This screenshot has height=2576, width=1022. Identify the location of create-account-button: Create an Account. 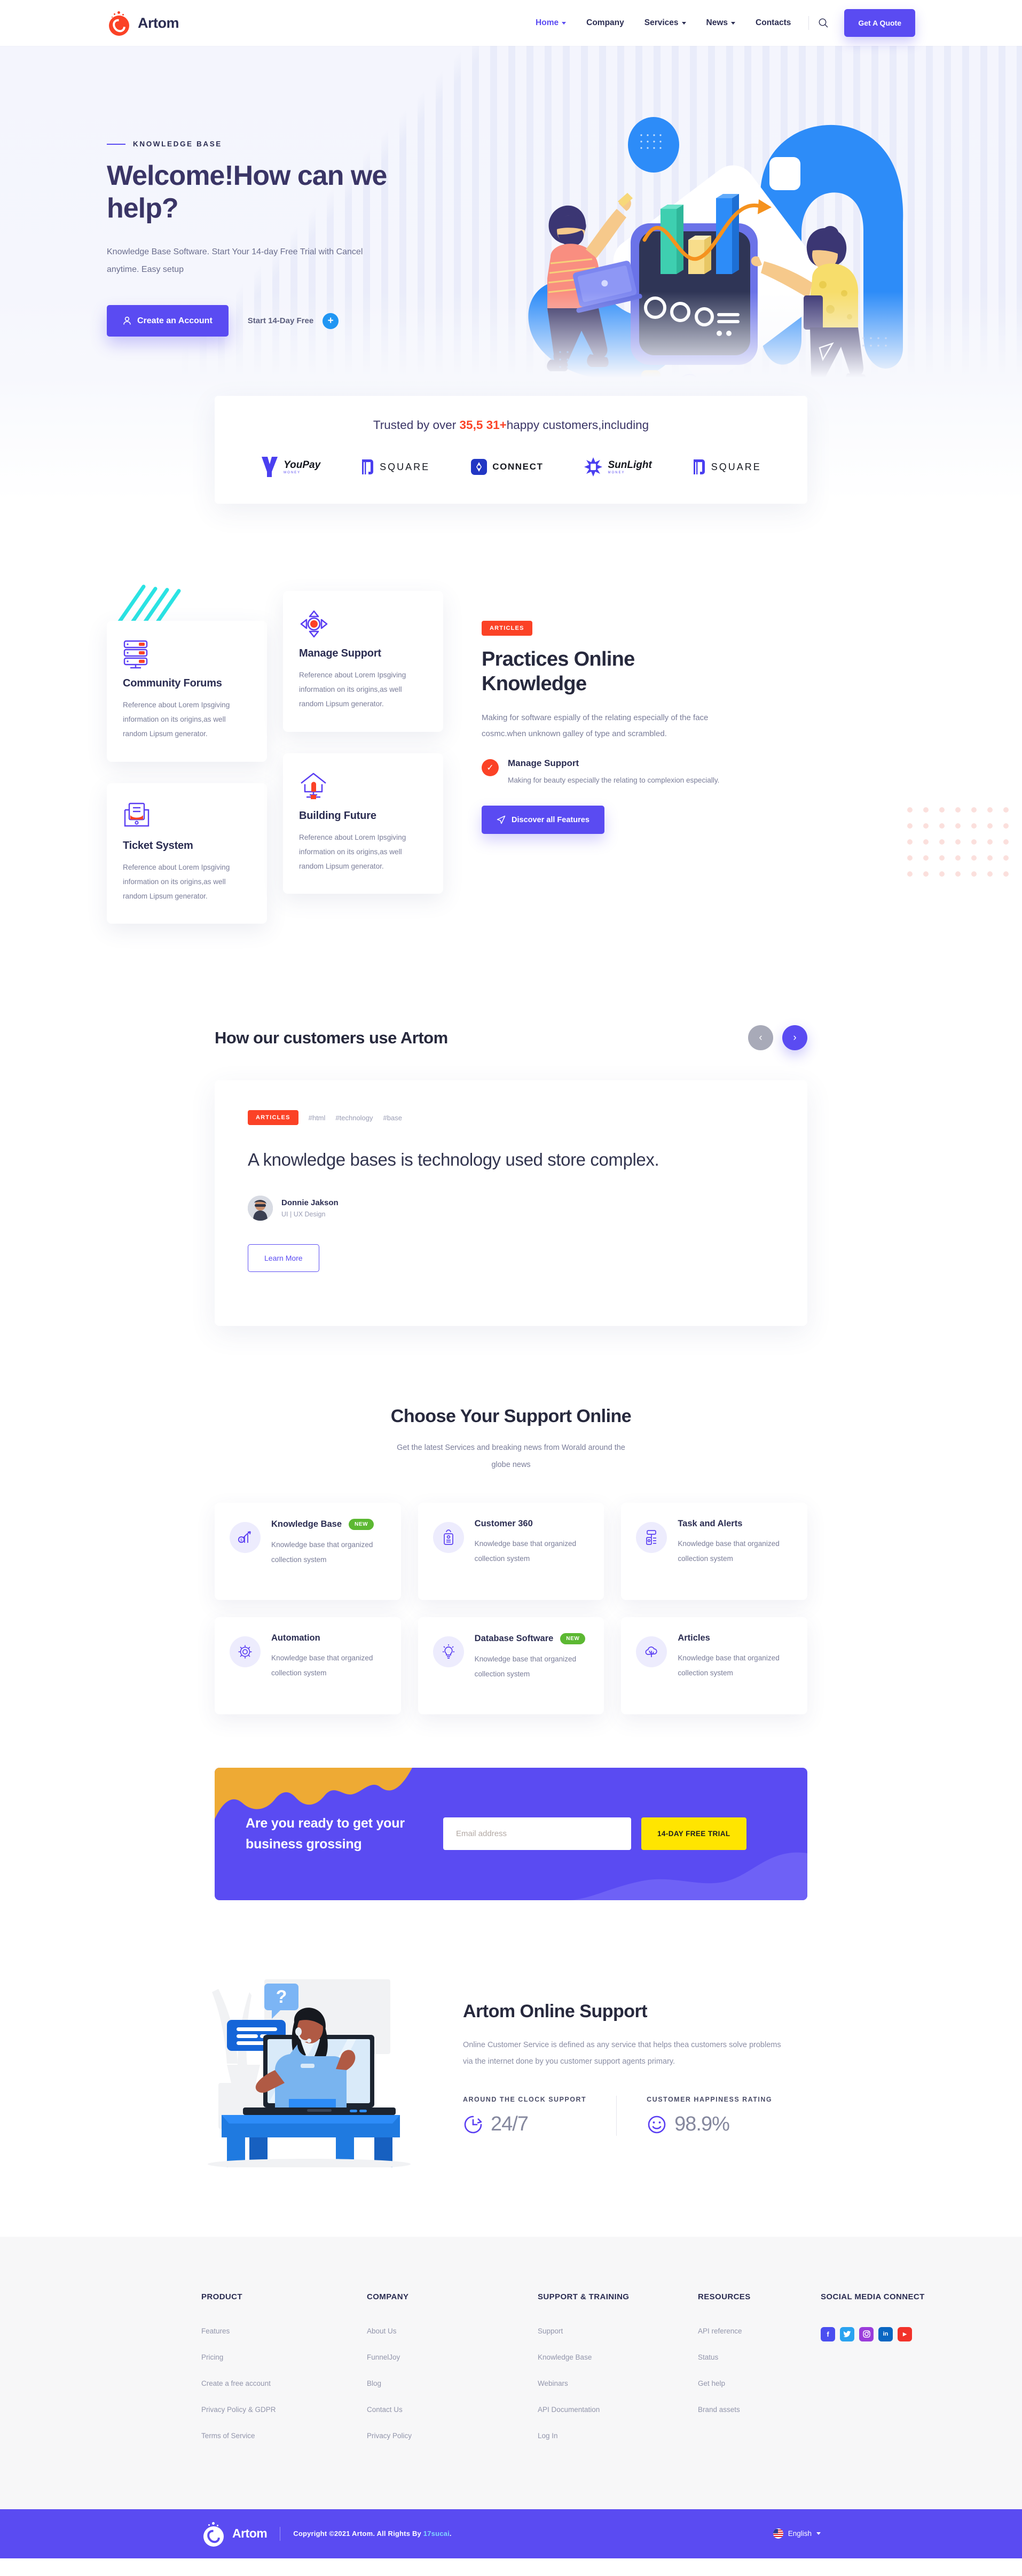
(168, 321).